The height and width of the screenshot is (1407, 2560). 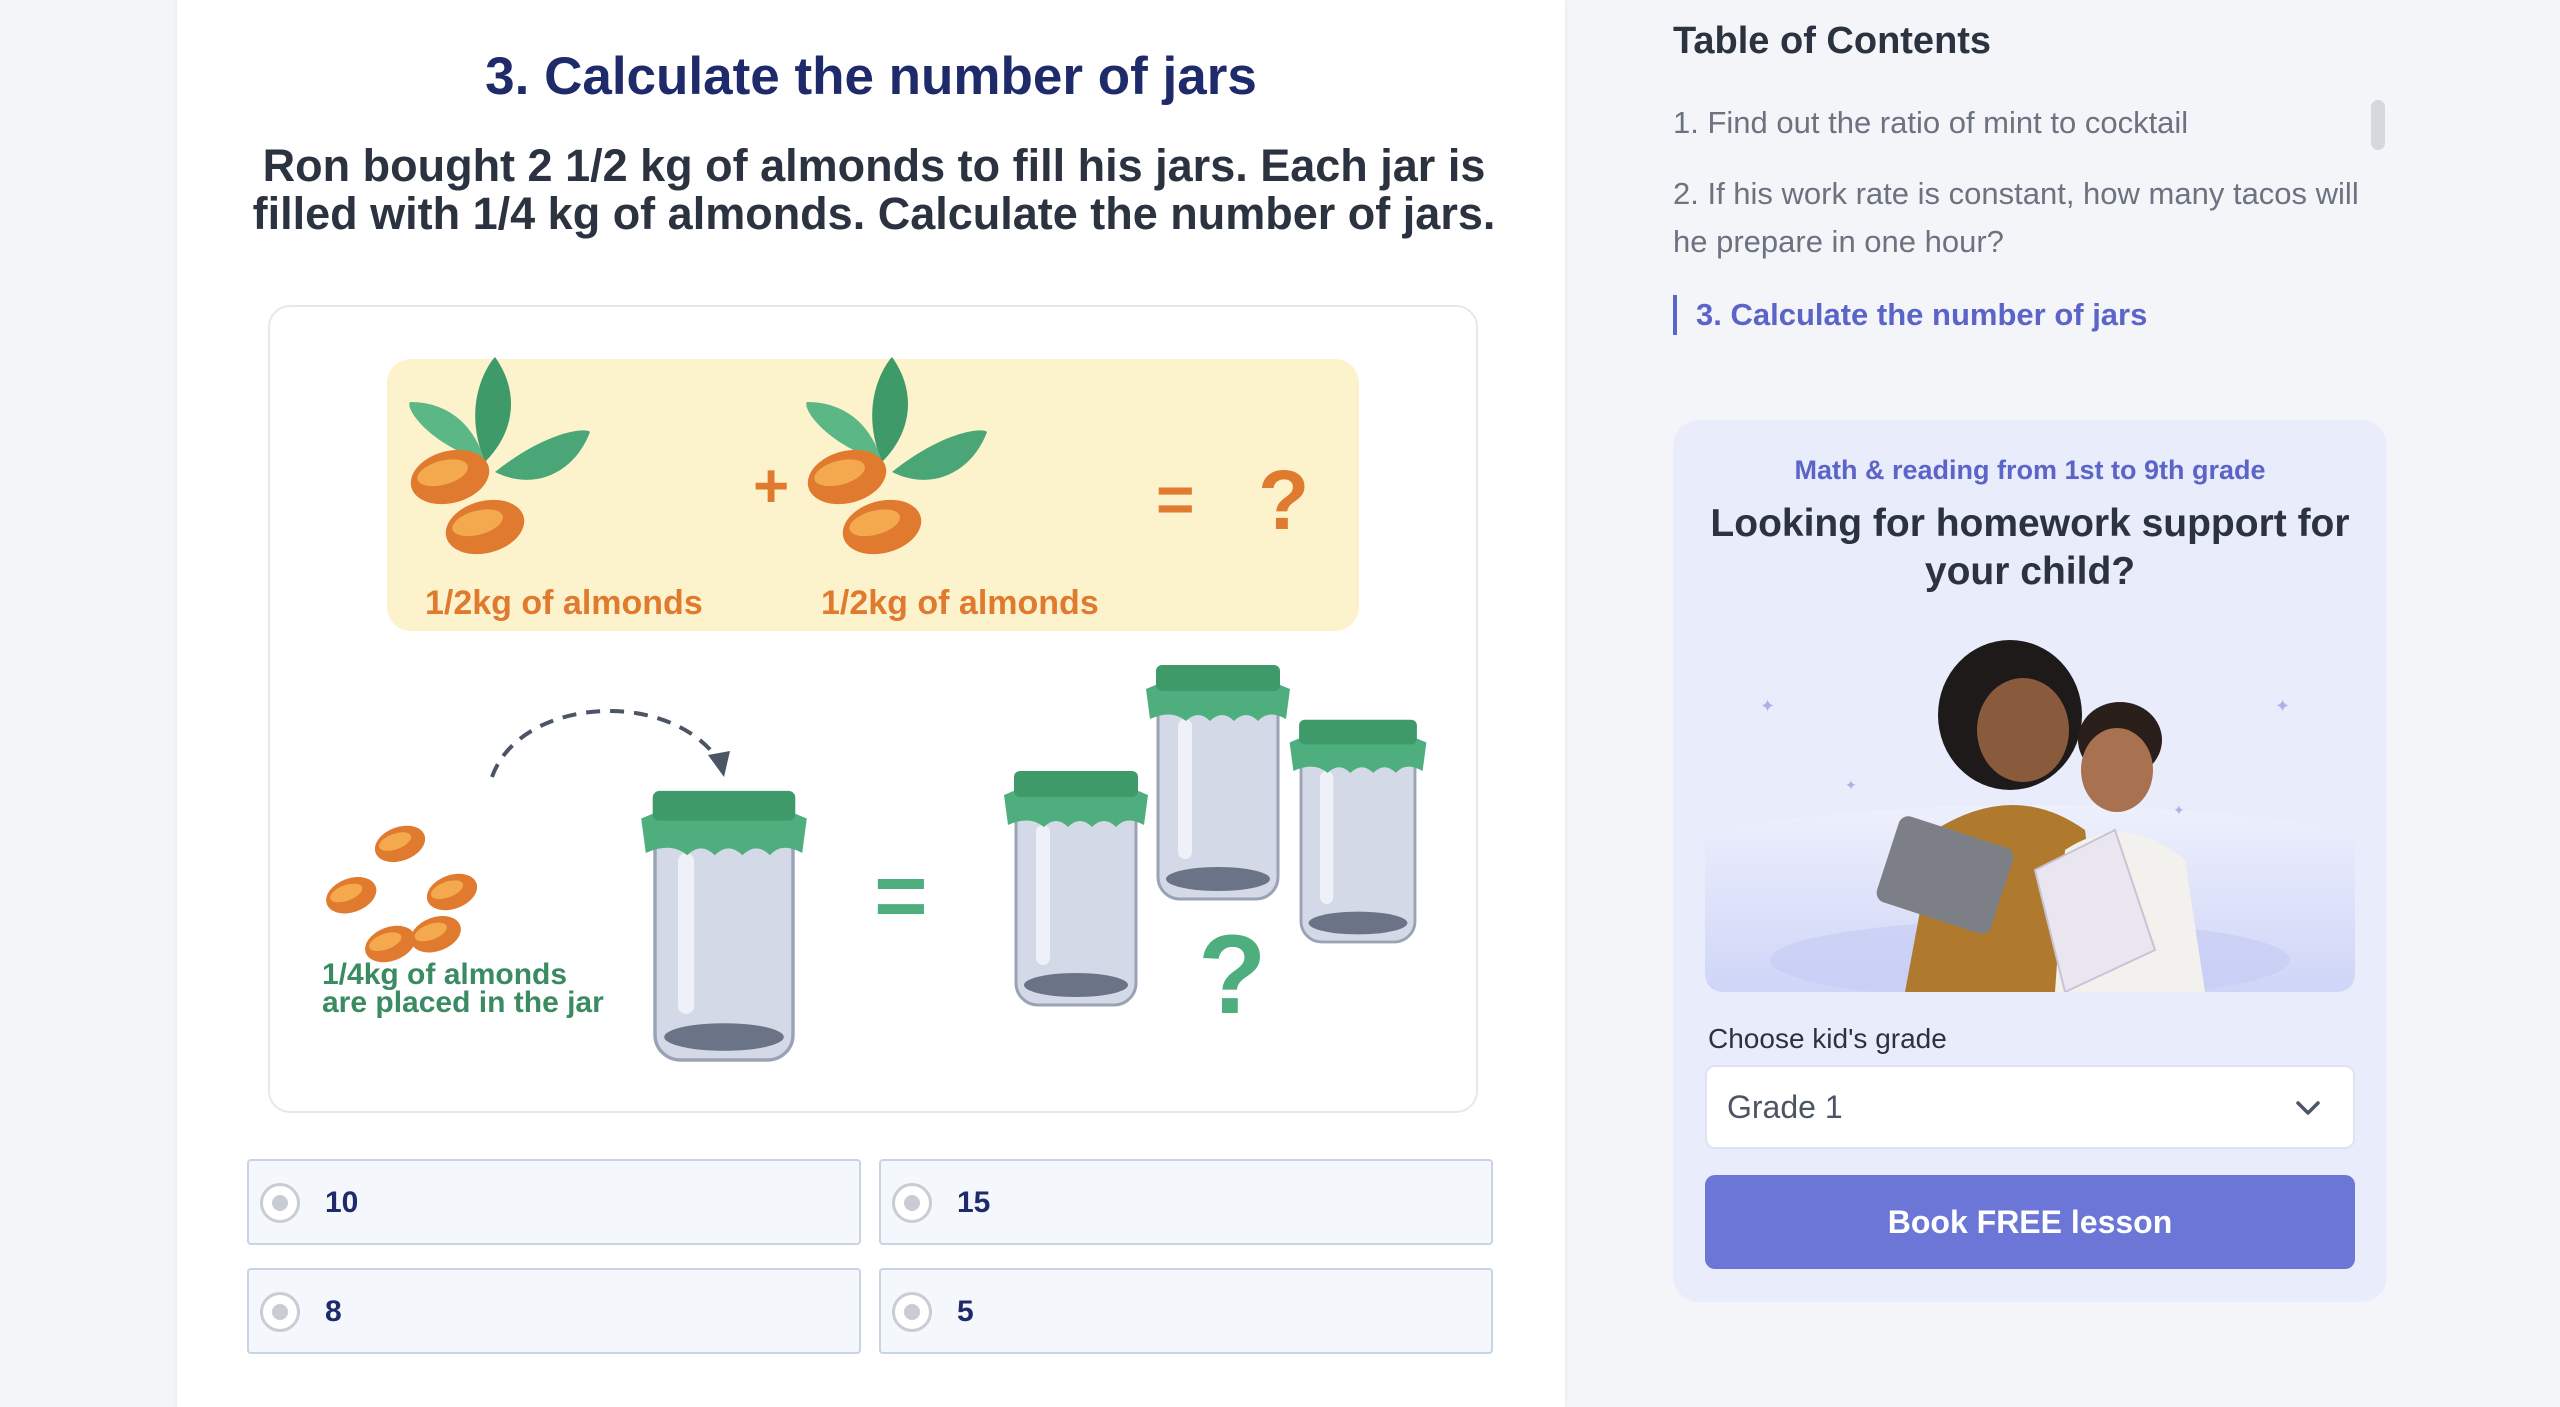 I want to click on equals-sign-bottom: =, so click(x=901, y=896).